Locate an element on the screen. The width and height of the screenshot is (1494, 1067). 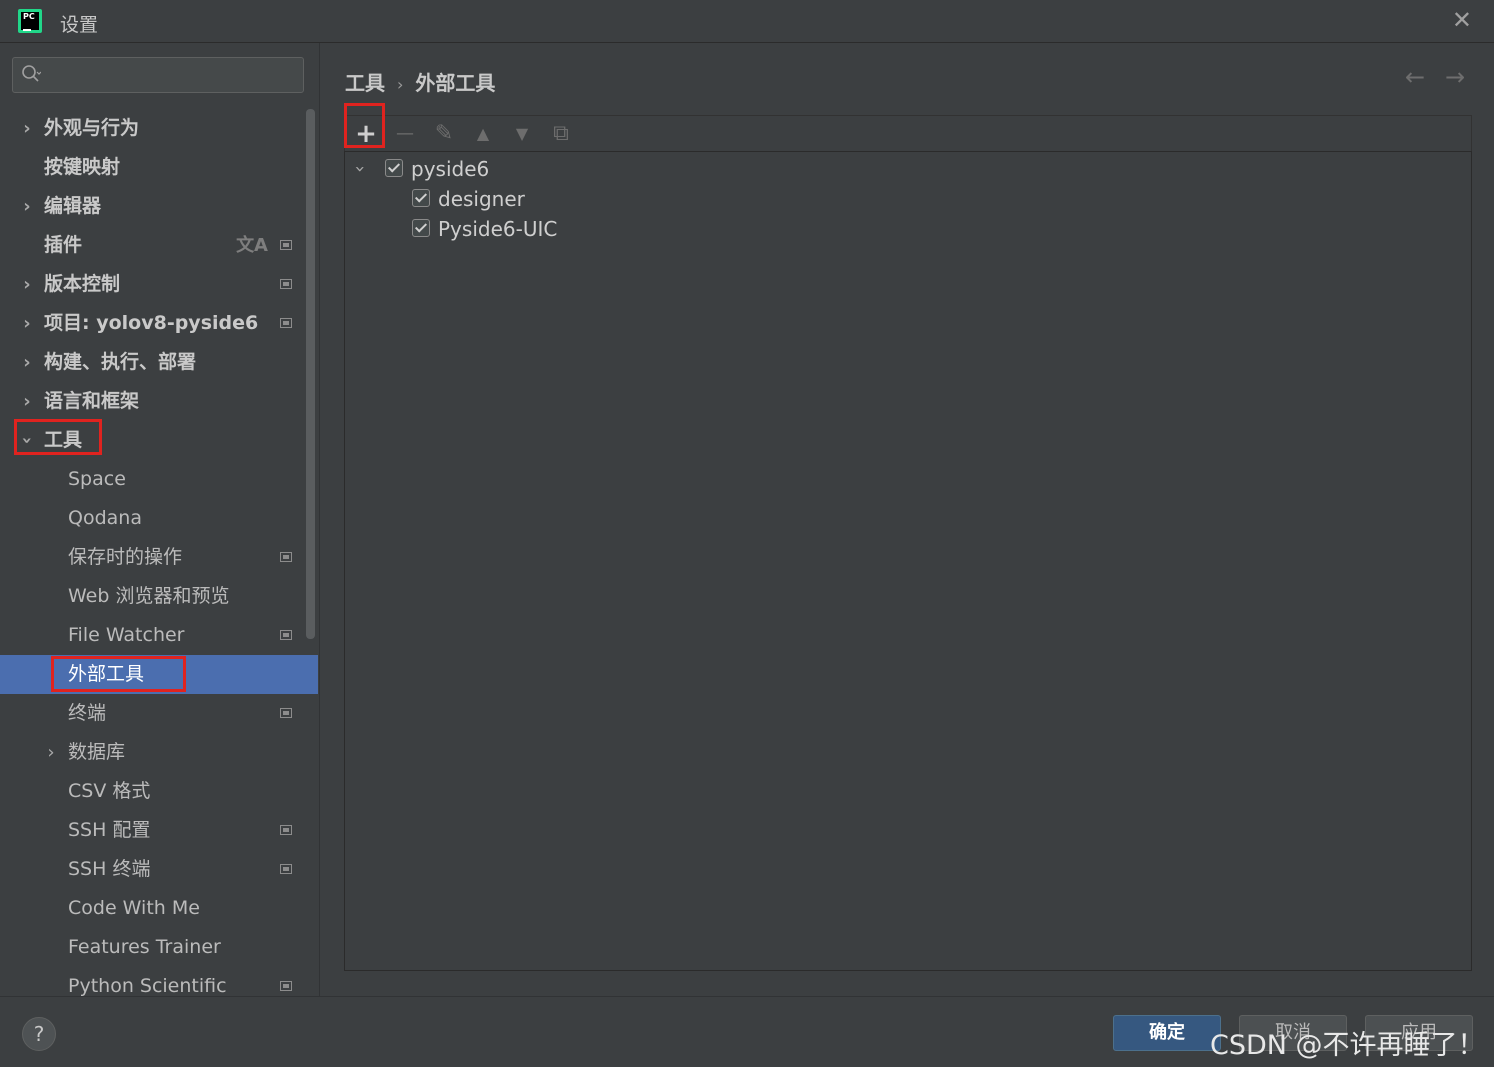
sidebar-item-label: SSH 终端 is located at coordinates (109, 869).